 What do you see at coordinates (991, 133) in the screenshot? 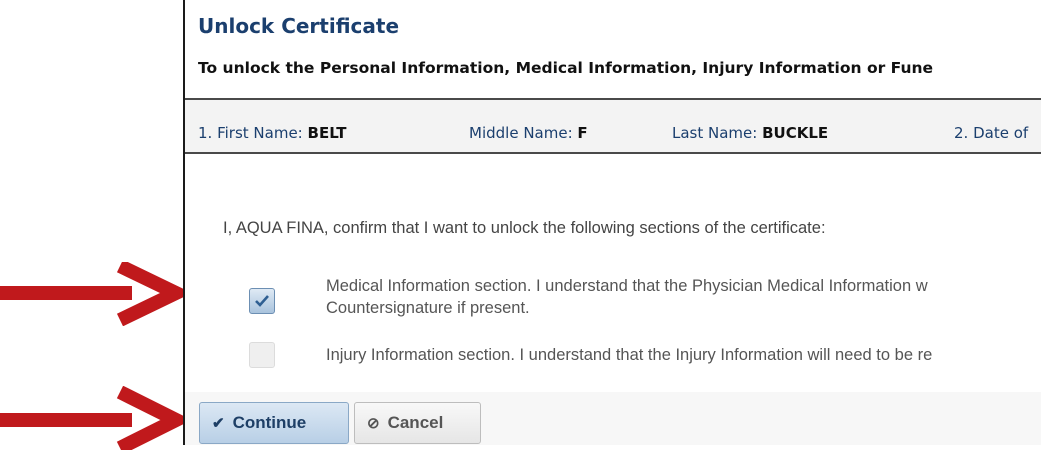
I see `date-of-field-label: 2. Date of` at bounding box center [991, 133].